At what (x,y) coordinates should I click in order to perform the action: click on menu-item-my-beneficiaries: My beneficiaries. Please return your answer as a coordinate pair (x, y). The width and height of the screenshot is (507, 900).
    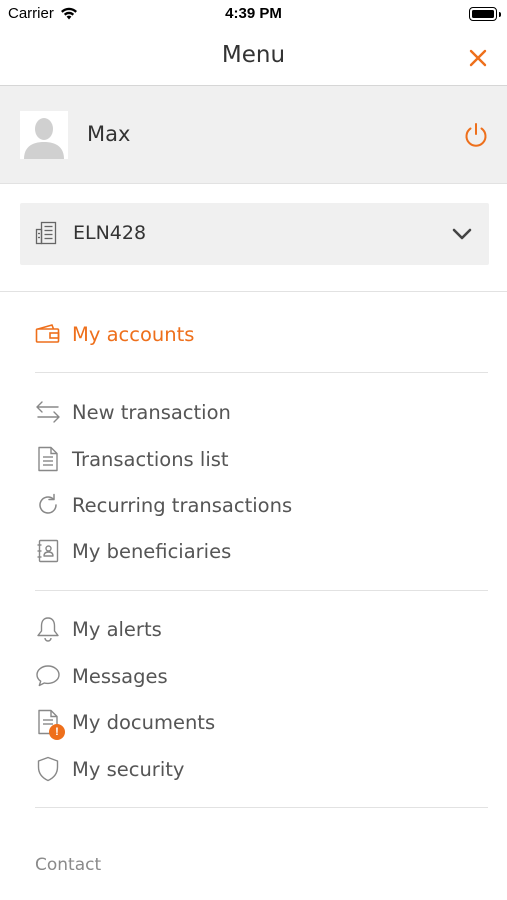
    Looking at the image, I should click on (133, 551).